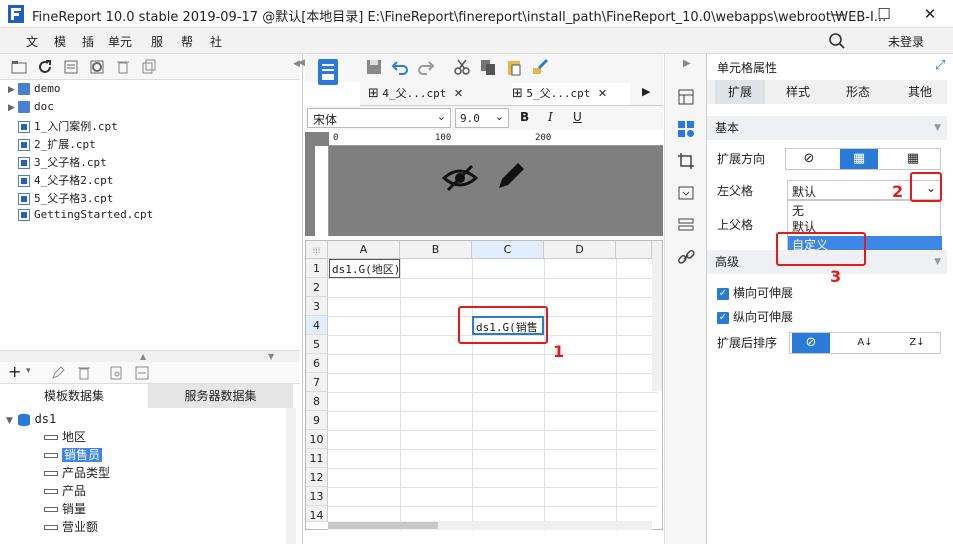 The height and width of the screenshot is (544, 953). Describe the element at coordinates (317, 496) in the screenshot. I see `row-header: 13` at that location.